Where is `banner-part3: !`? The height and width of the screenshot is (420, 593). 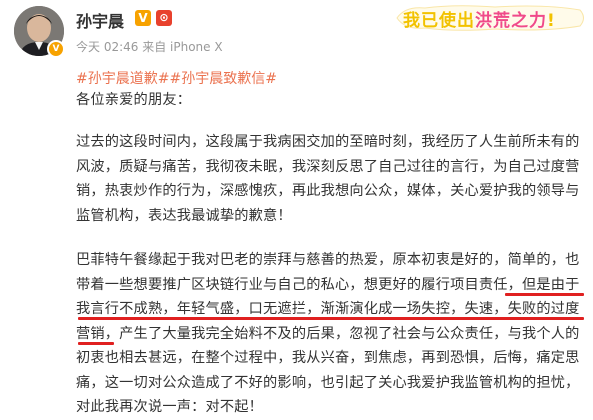 banner-part3: ! is located at coordinates (551, 21).